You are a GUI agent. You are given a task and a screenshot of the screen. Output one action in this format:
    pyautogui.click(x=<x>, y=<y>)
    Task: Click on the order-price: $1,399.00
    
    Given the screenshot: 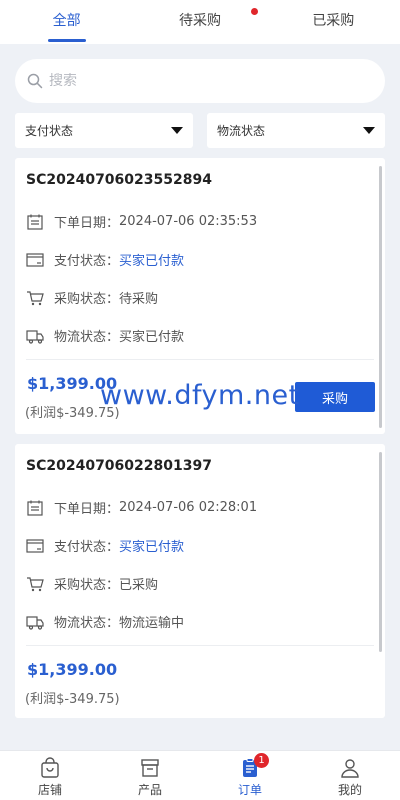 What is the action you would take?
    pyautogui.click(x=72, y=669)
    